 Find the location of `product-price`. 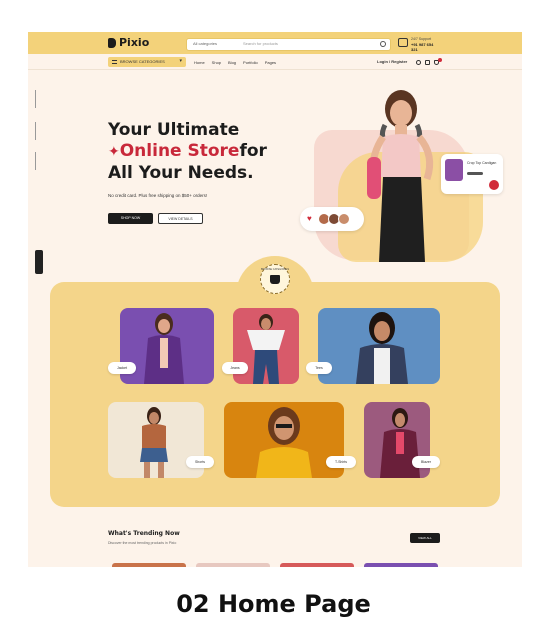

product-price is located at coordinates (475, 173).